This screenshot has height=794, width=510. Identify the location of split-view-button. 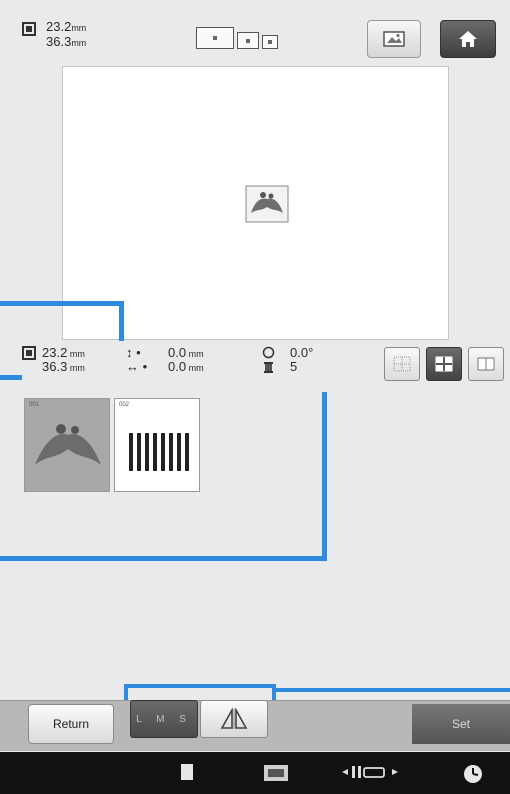
(486, 364).